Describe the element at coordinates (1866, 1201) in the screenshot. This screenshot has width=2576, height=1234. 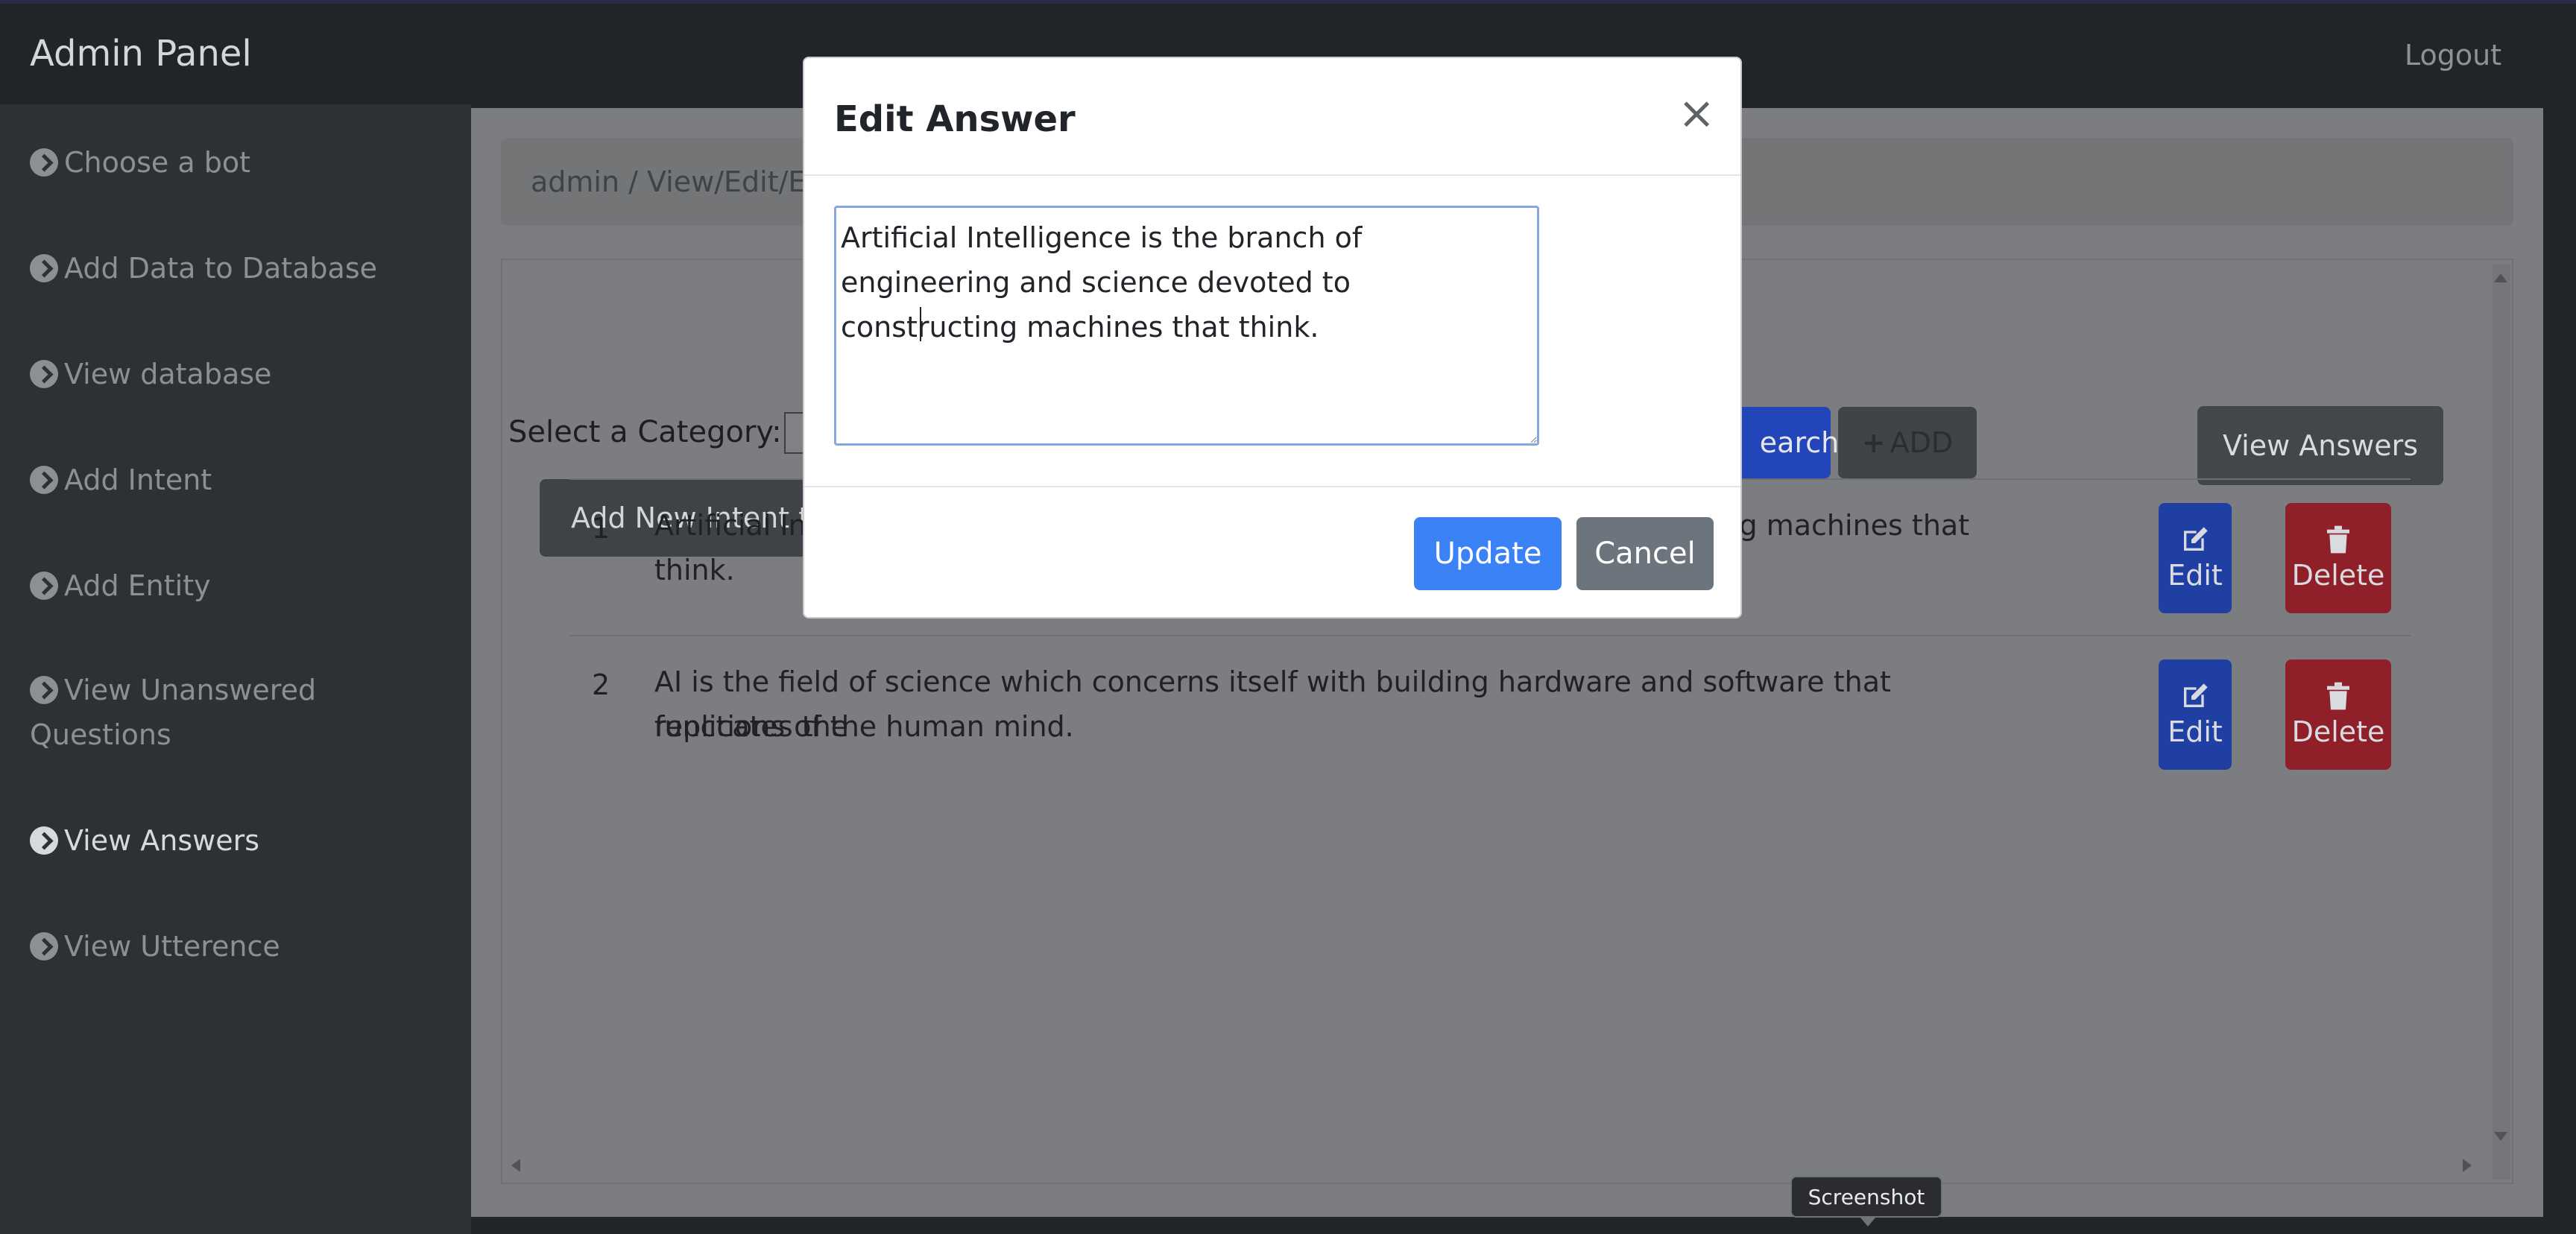
I see `screenshot-tooltip: Screenshot` at that location.